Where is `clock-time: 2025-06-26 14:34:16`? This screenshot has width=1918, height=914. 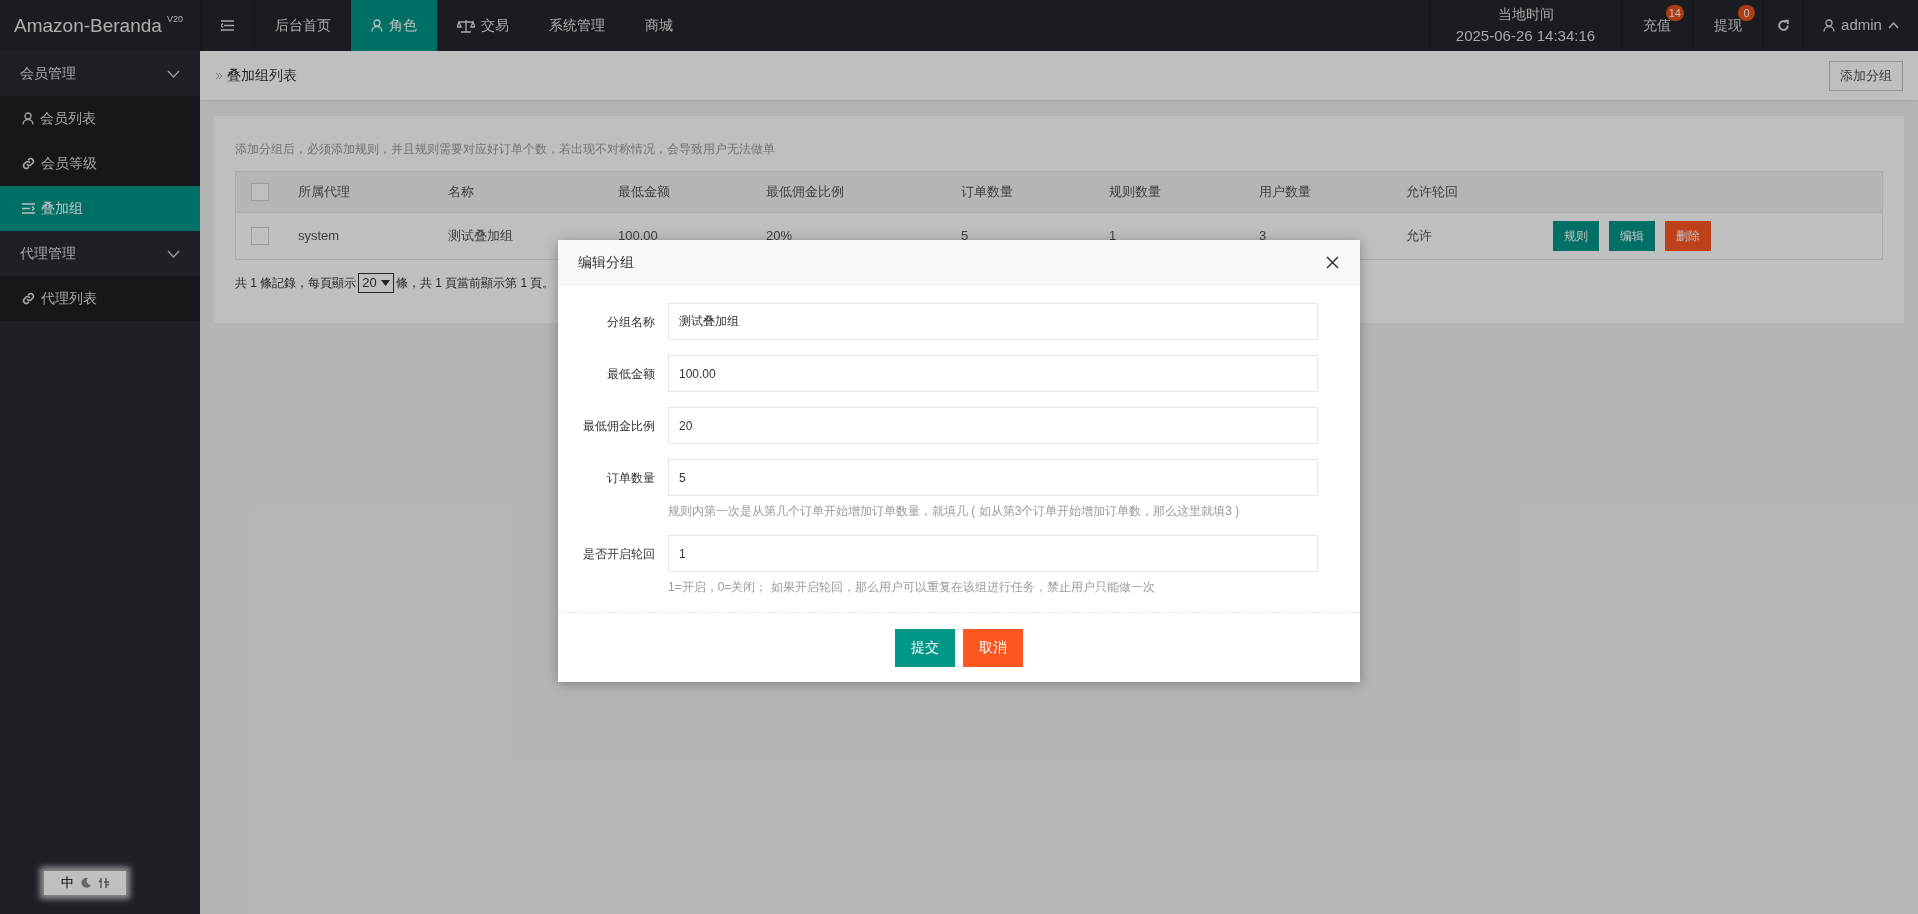 clock-time: 2025-06-26 14:34:16 is located at coordinates (1525, 35).